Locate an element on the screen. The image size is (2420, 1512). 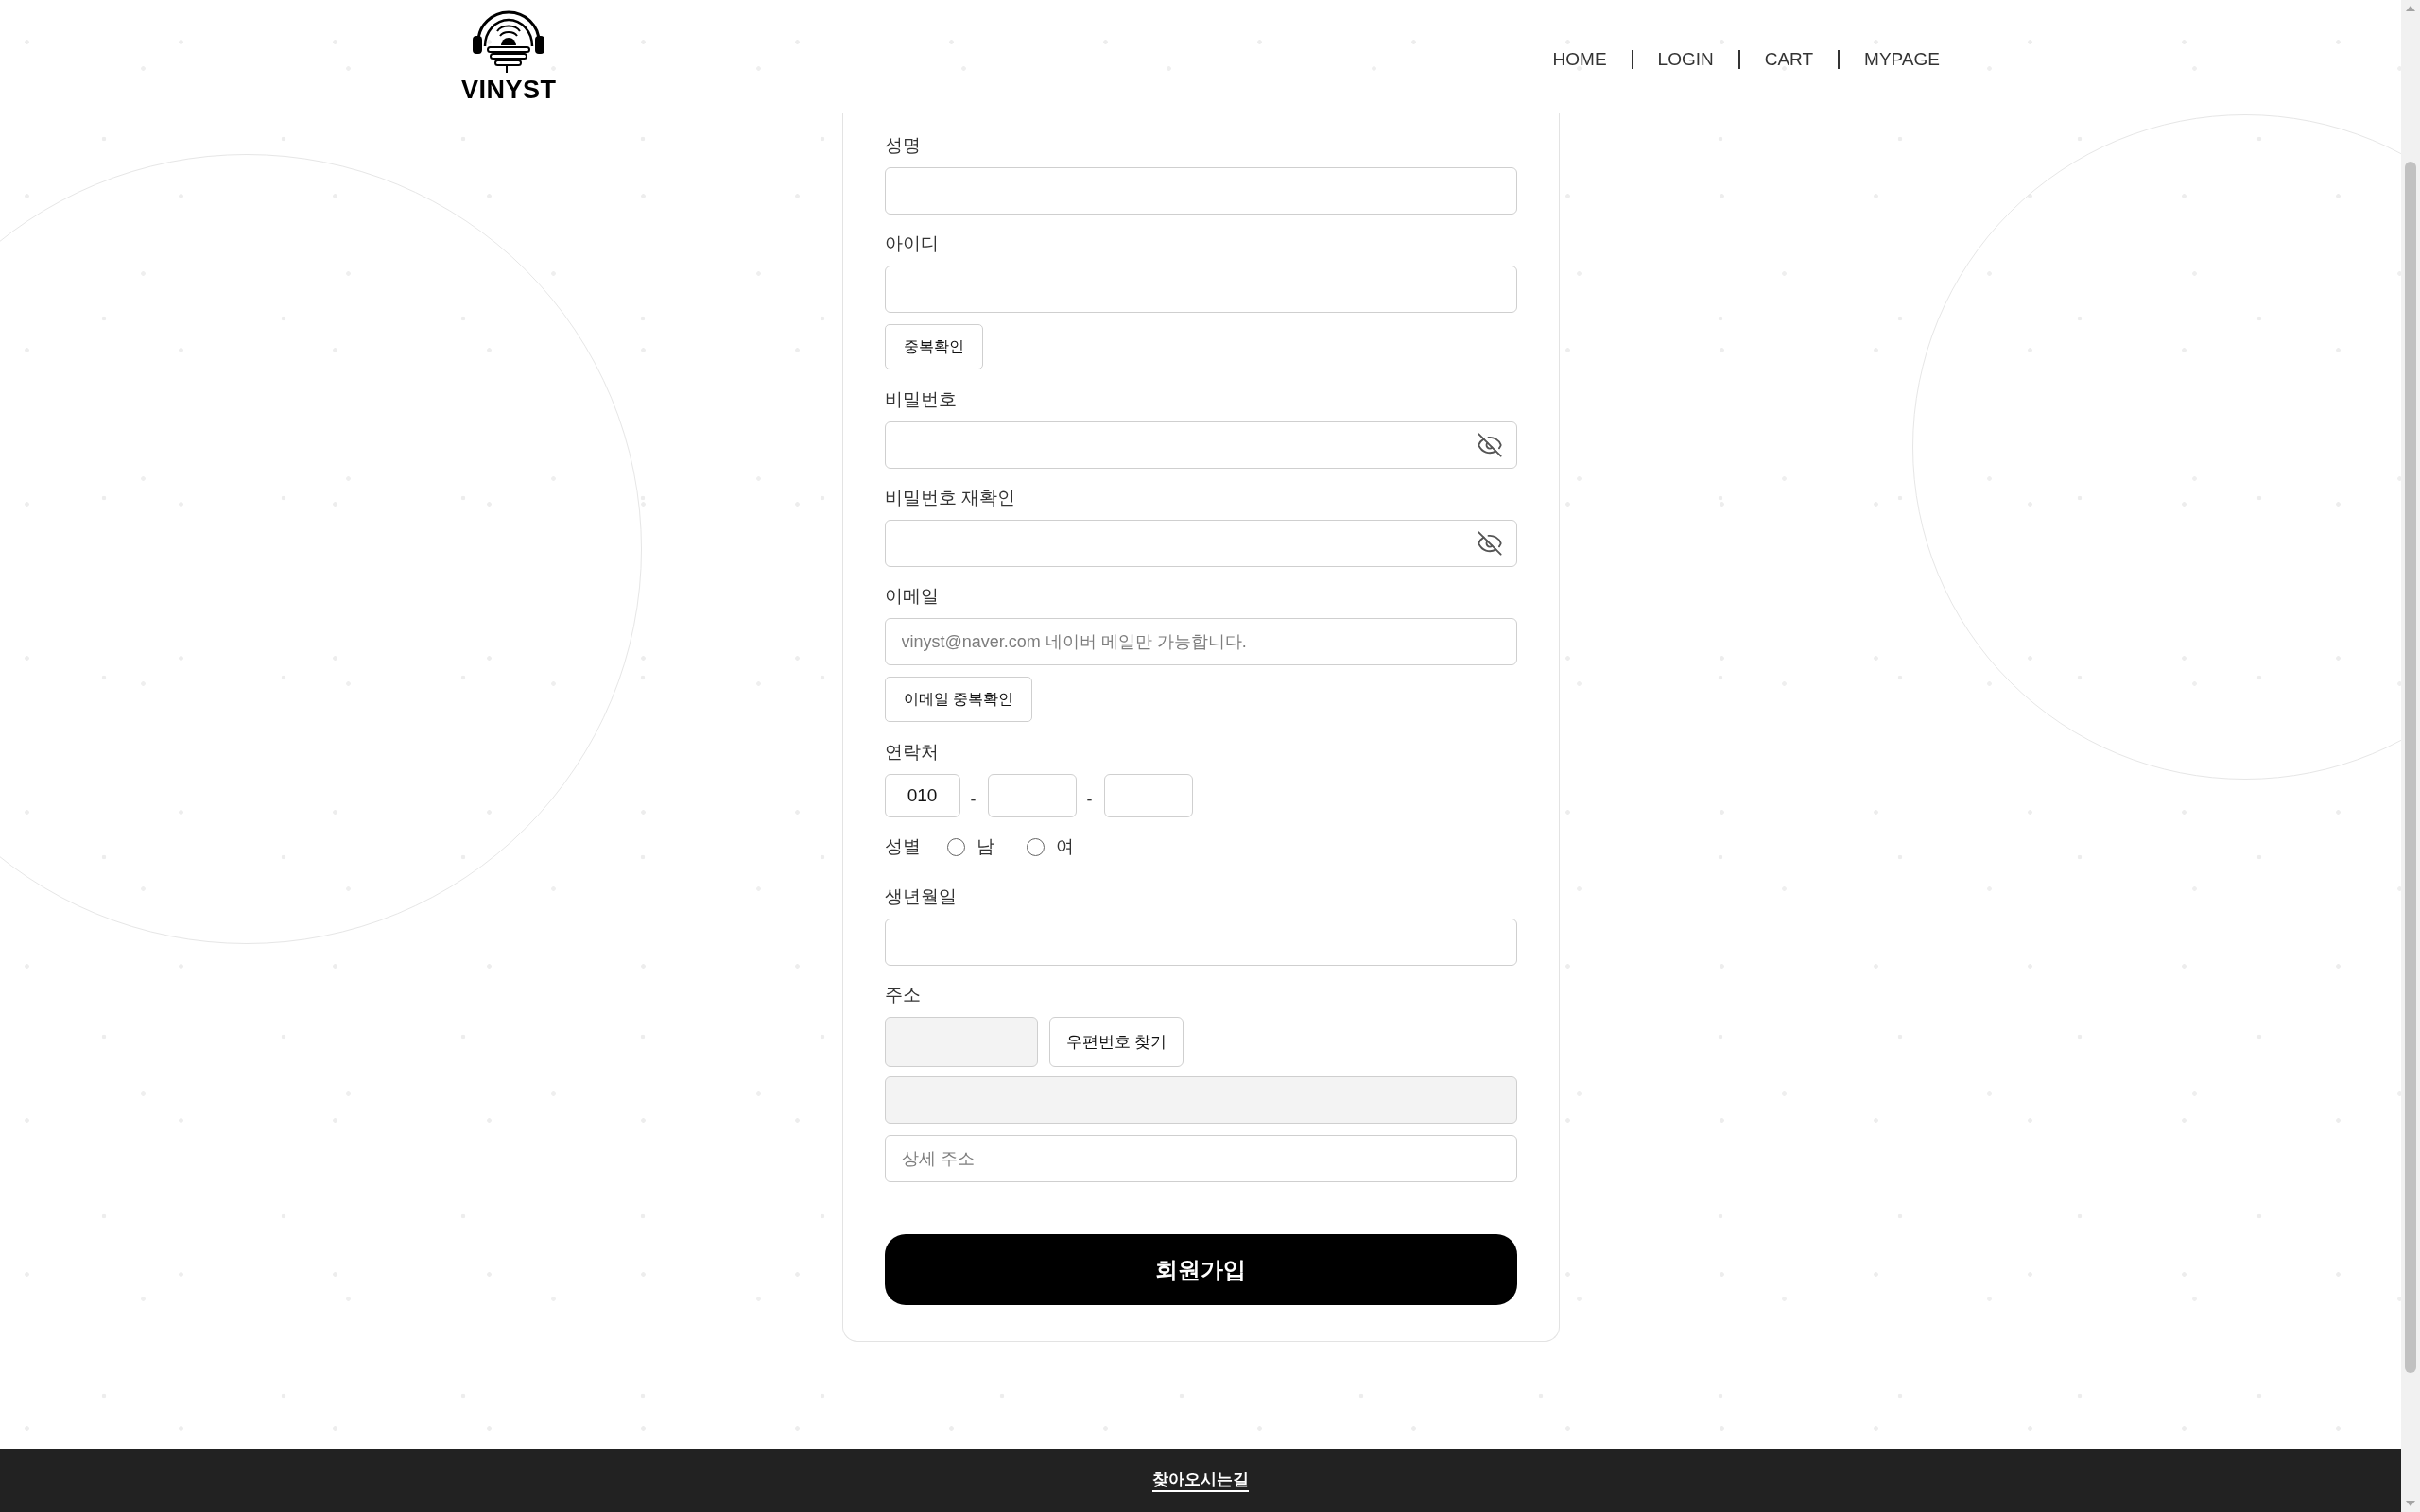
check-duplicate-button: 중복확인 is located at coordinates (934, 346).